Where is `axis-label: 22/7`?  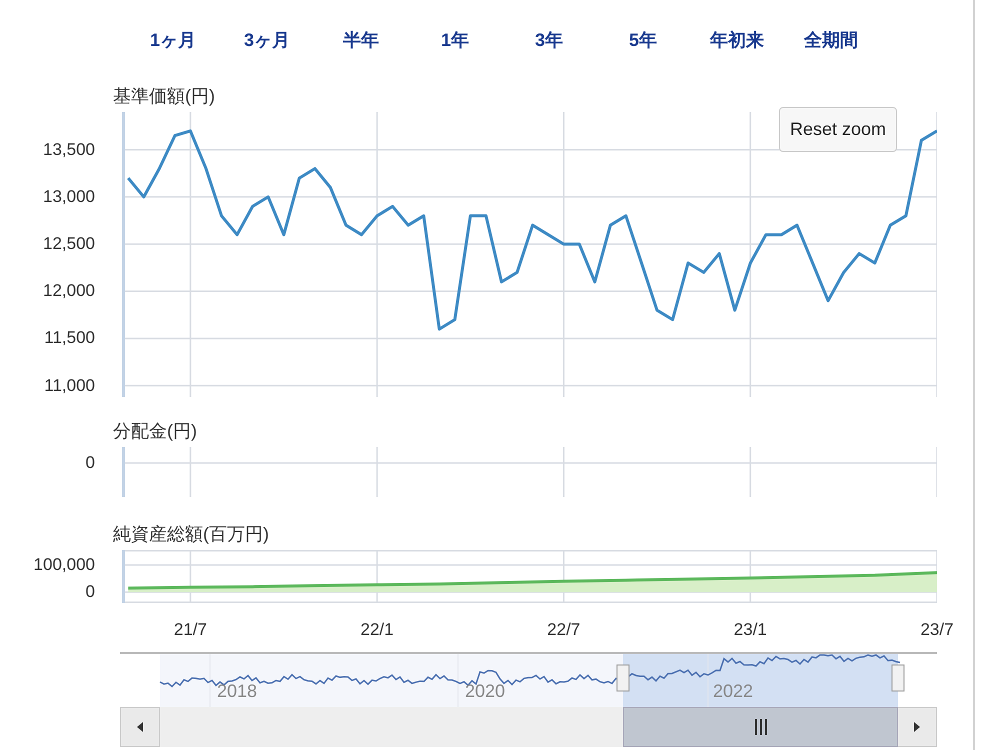 axis-label: 22/7 is located at coordinates (563, 630).